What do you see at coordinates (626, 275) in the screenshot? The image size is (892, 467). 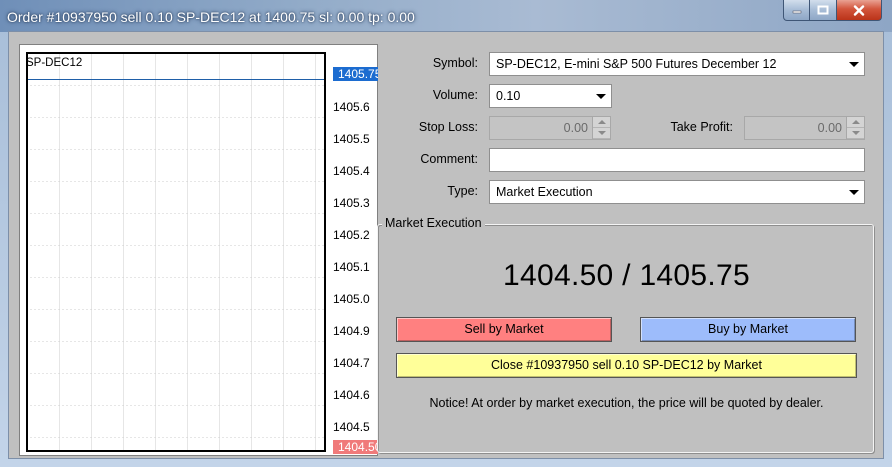 I see `bid-ask-quote: 1404.50 / 1405.75` at bounding box center [626, 275].